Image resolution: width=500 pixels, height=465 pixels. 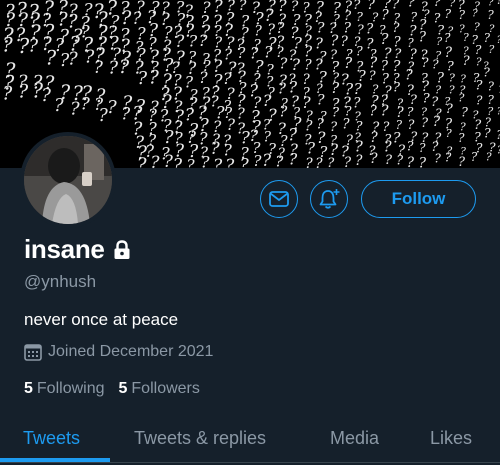 I want to click on follow-stats: 5 Following 5 Followers, so click(x=119, y=389).